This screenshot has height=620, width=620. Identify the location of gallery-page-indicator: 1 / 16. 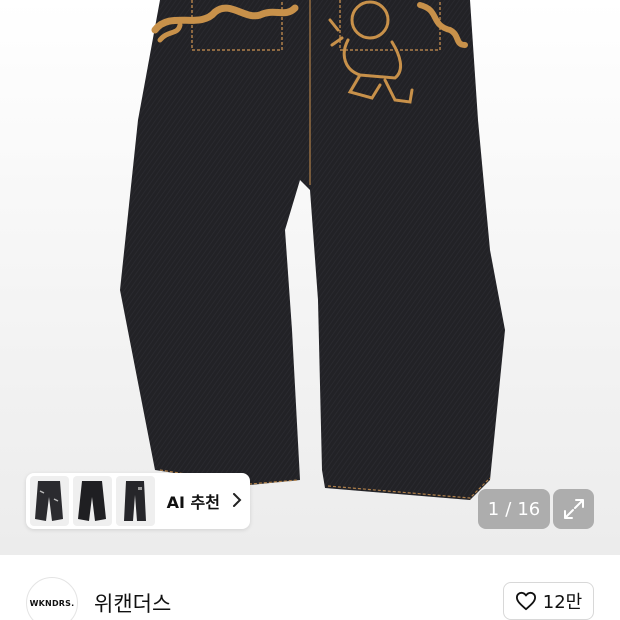
(514, 509).